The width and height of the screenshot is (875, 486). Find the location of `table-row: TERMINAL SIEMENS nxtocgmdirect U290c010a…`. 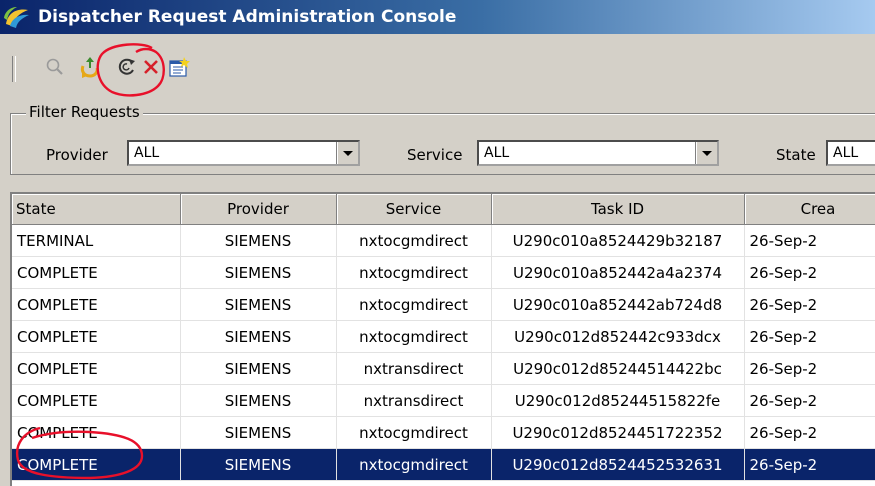

table-row: TERMINAL SIEMENS nxtocgmdirect U290c010a… is located at coordinates (443, 240).